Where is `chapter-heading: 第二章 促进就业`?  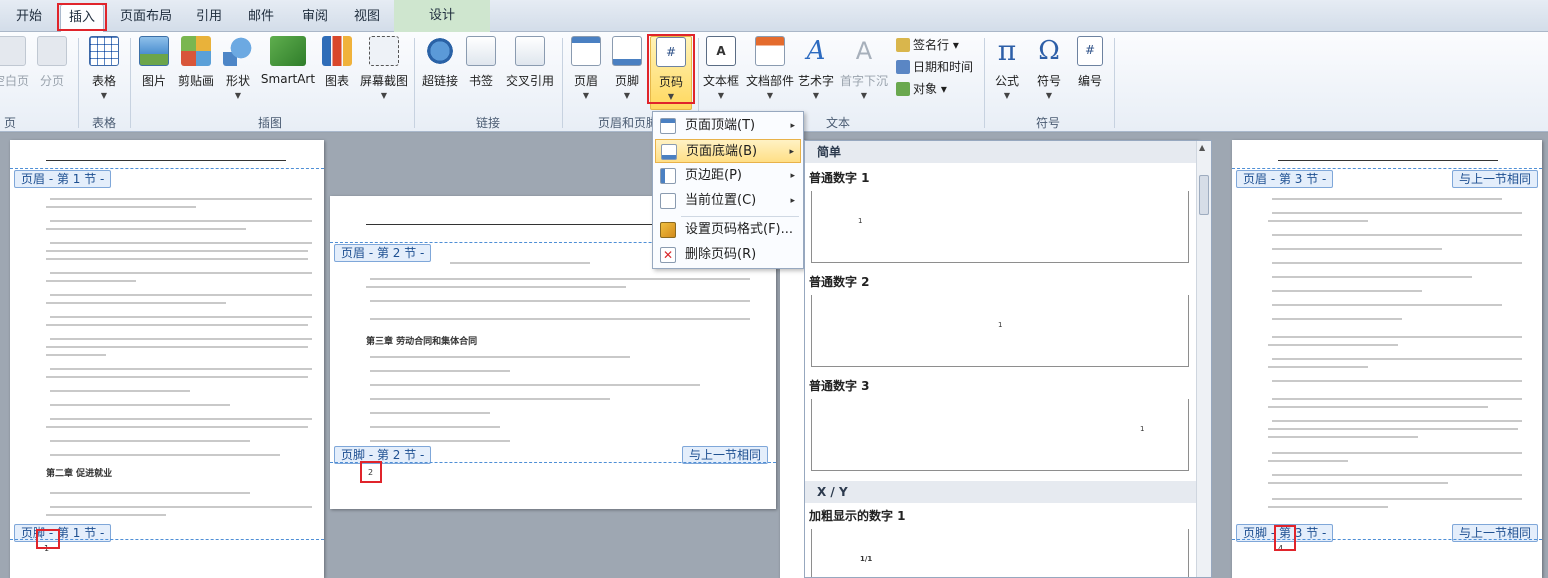
chapter-heading: 第二章 促进就业 is located at coordinates (79, 474).